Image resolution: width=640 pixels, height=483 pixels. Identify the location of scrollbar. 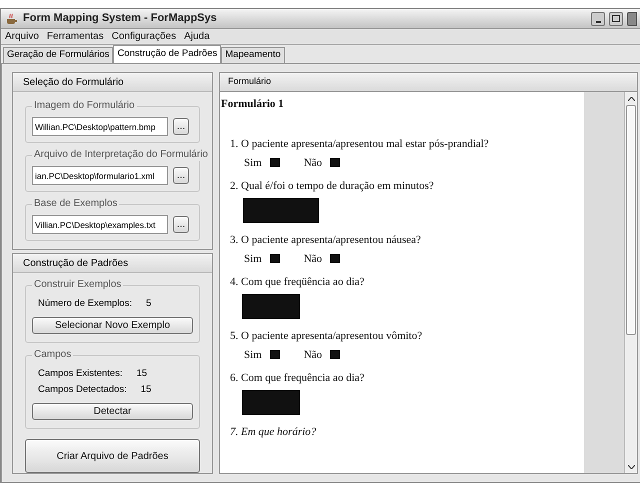
(630, 282).